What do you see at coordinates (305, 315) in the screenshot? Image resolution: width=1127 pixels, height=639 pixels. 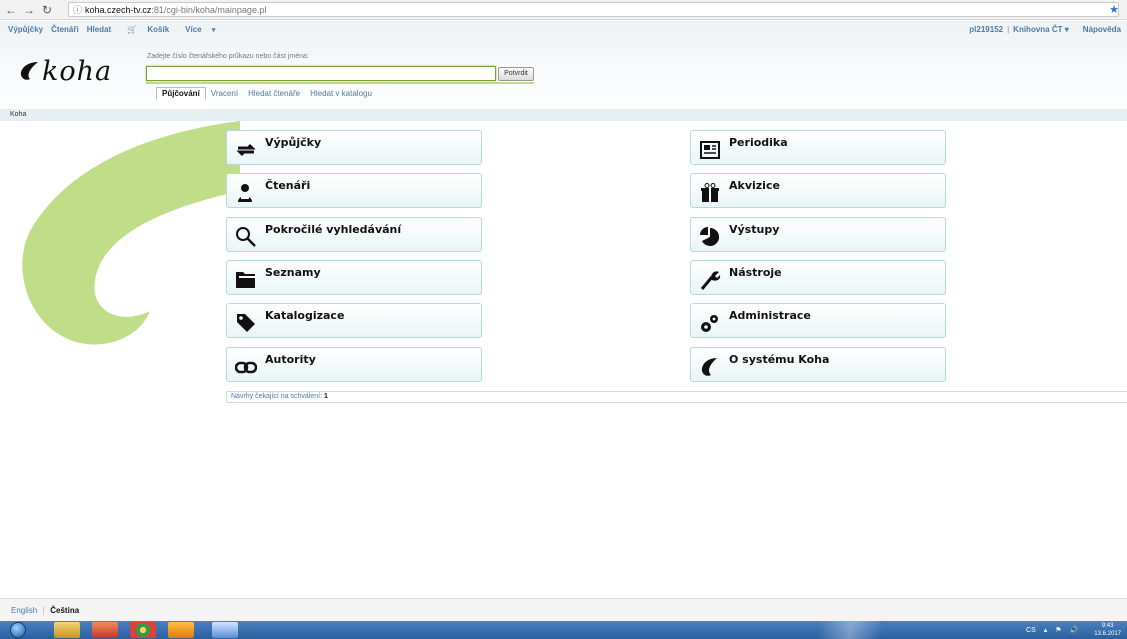 I see `module-label: Katalogizace` at bounding box center [305, 315].